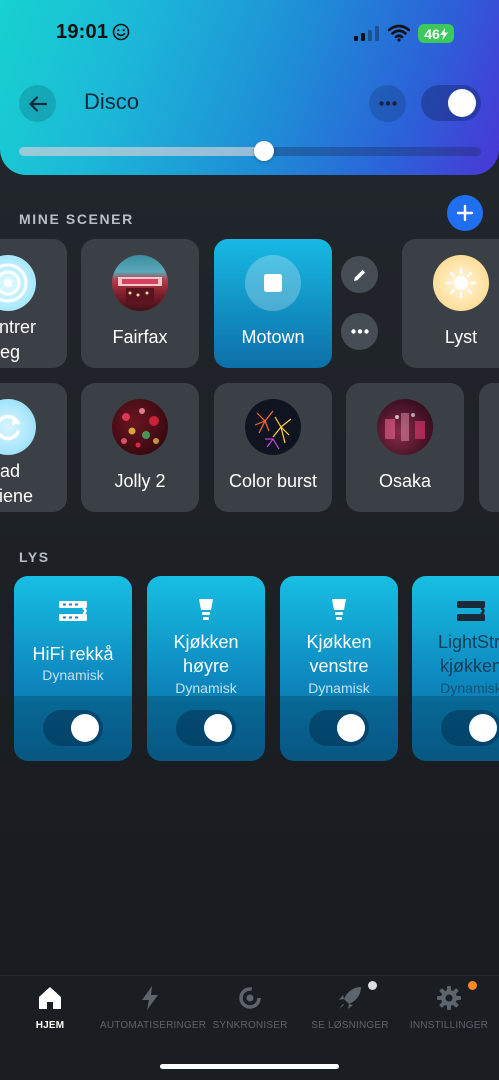 Image resolution: width=499 pixels, height=1080 pixels. I want to click on fairfax-photo-icon, so click(140, 289).